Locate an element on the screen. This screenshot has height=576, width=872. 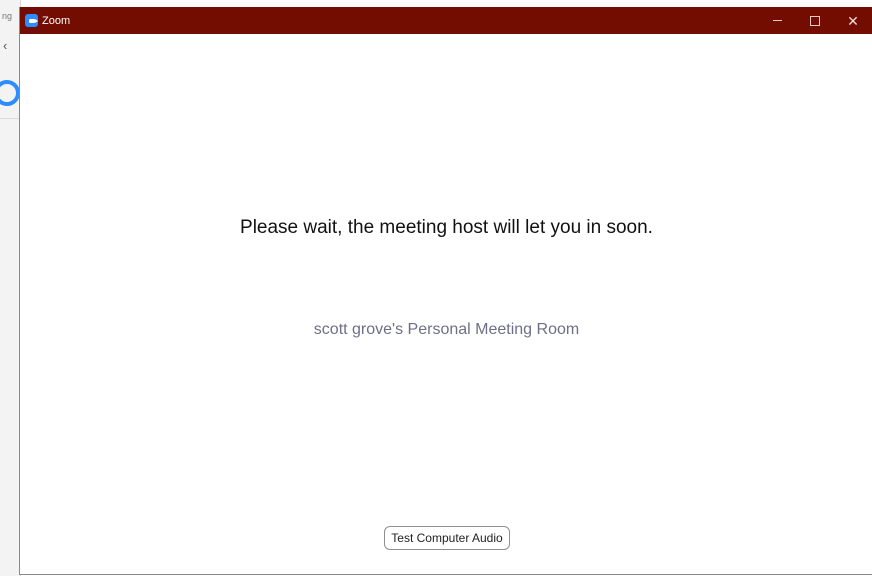
maximize-icon is located at coordinates (815, 20).